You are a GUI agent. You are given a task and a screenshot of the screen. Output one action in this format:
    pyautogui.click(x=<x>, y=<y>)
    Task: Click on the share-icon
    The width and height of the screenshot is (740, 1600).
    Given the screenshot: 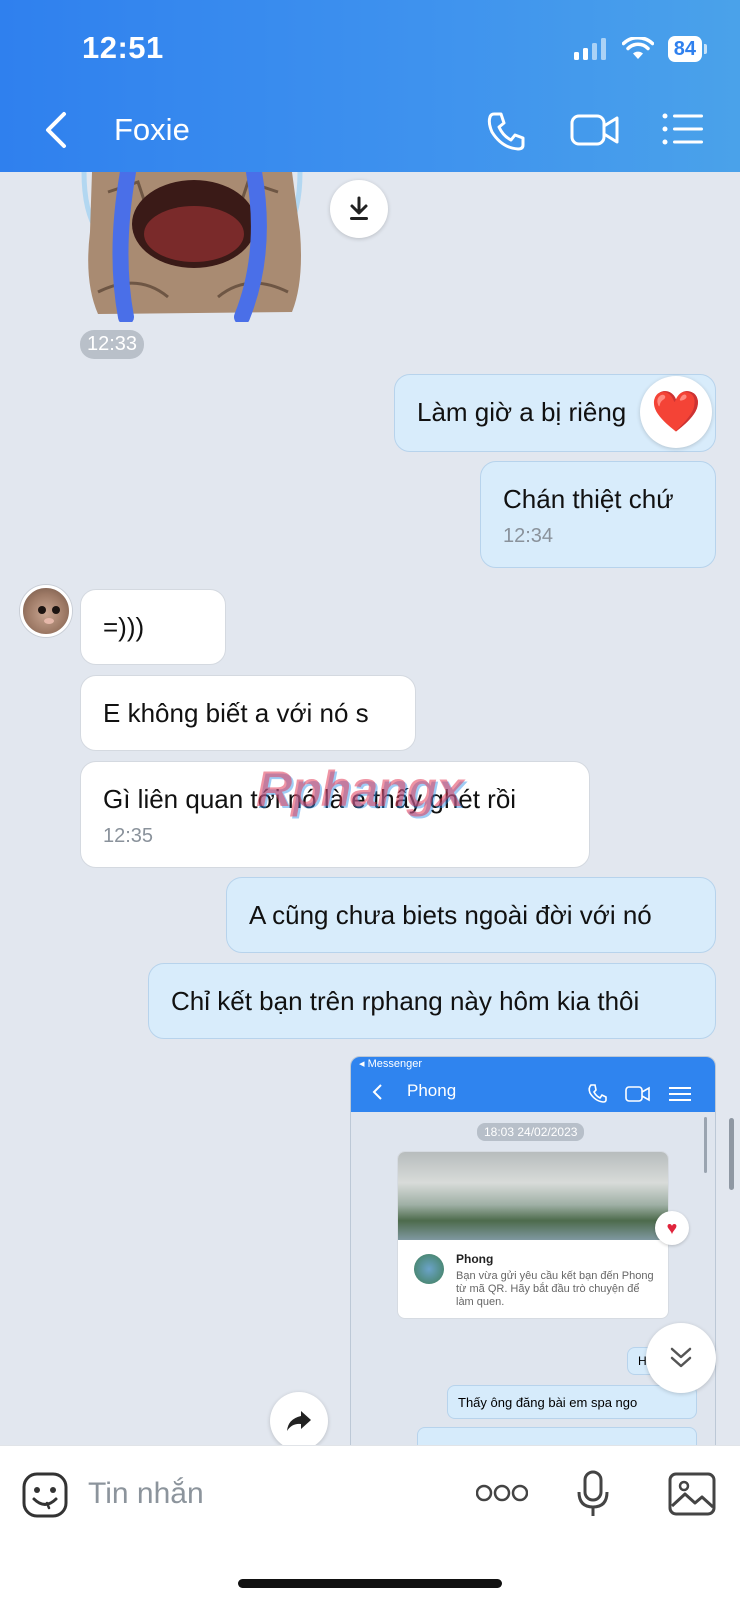 What is the action you would take?
    pyautogui.click(x=299, y=1421)
    